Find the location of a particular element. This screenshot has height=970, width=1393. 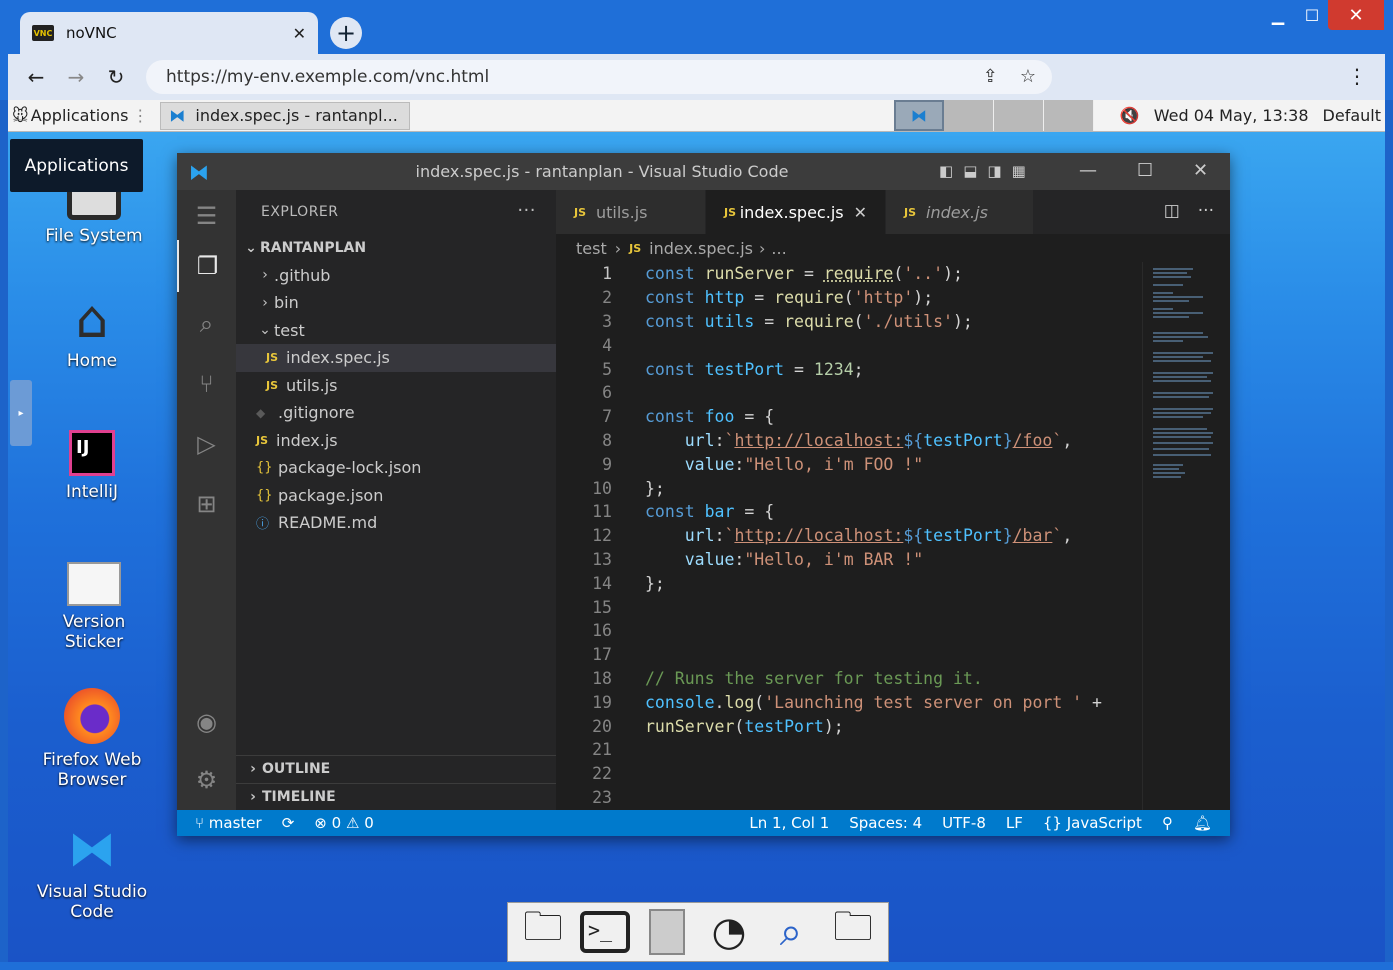

extensions-icon: ⊞ is located at coordinates (206, 504).